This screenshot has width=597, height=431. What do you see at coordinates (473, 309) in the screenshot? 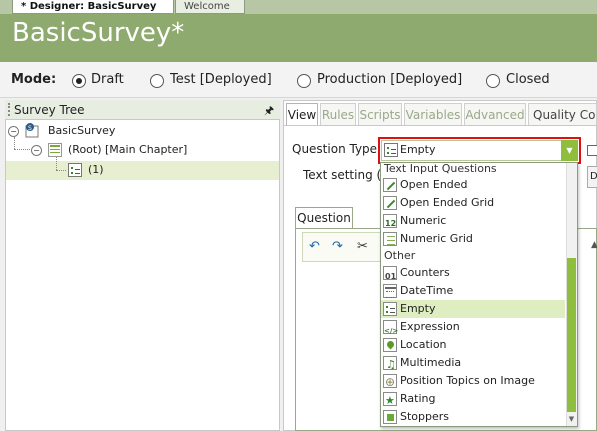
I see `dropdown-item-empty: Empty` at bounding box center [473, 309].